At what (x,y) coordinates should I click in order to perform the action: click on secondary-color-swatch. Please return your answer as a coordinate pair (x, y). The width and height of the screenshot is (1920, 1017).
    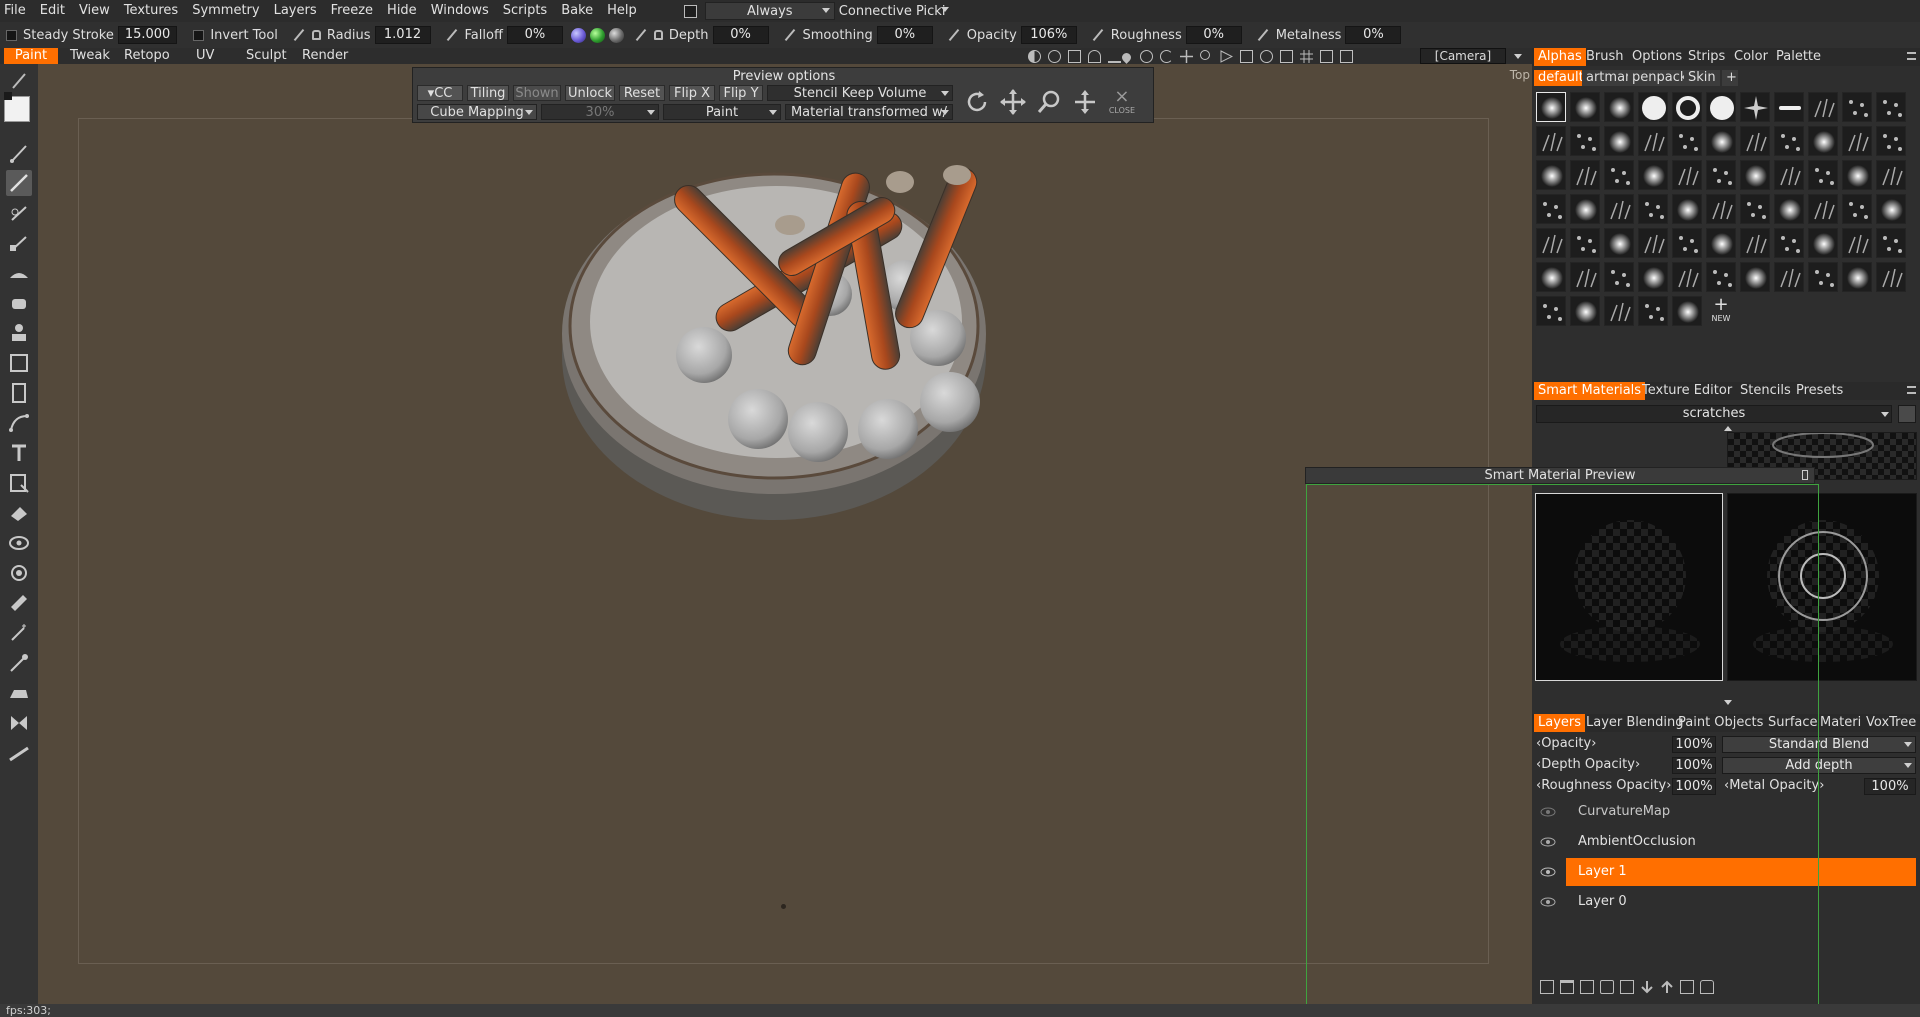
    Looking at the image, I should click on (8, 96).